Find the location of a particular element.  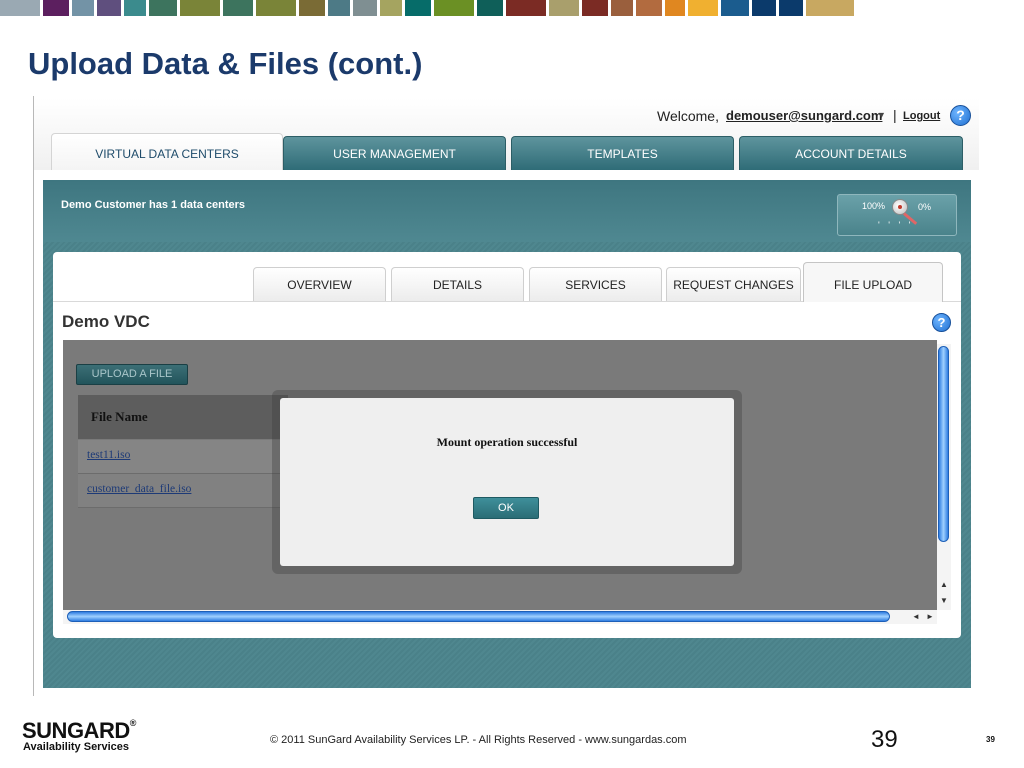

tab-account-details: ACCOUNT DETAILS is located at coordinates (851, 153).